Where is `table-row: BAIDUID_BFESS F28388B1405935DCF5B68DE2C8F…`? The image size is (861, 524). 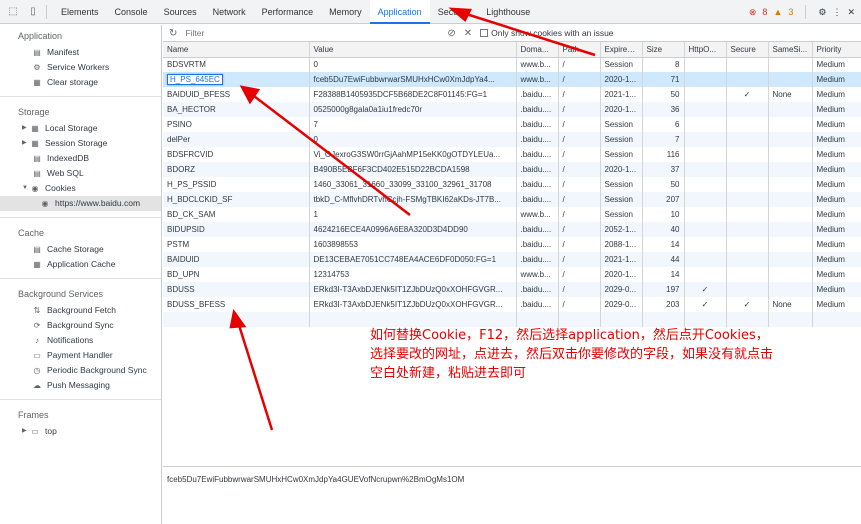 table-row: BAIDUID_BFESS F28388B1405935DCF5B68DE2C8F… is located at coordinates (512, 94).